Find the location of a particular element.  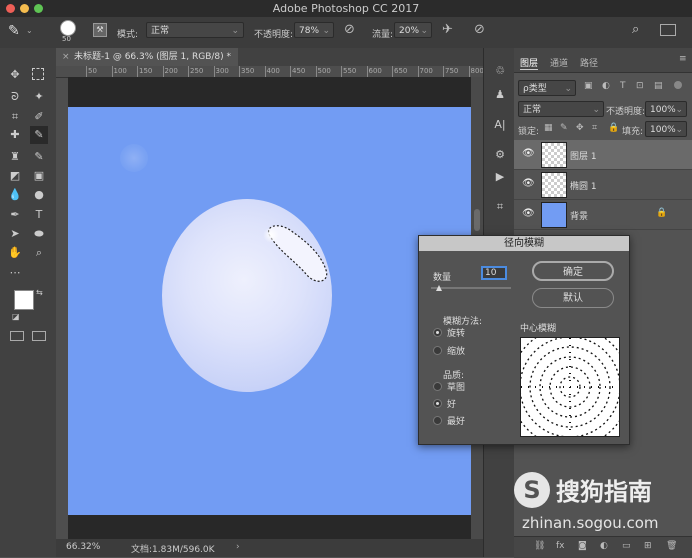

hand-tool-icon: ✋ is located at coordinates (15, 253).